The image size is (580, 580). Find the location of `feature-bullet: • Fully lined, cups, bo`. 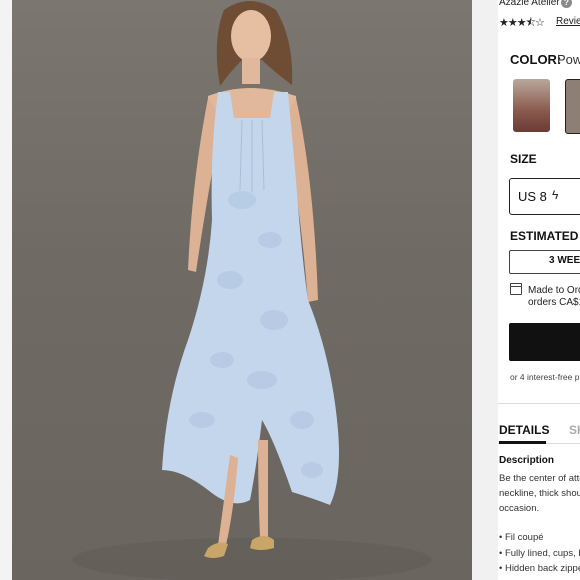

feature-bullet: • Fully lined, cups, bo is located at coordinates (539, 553).